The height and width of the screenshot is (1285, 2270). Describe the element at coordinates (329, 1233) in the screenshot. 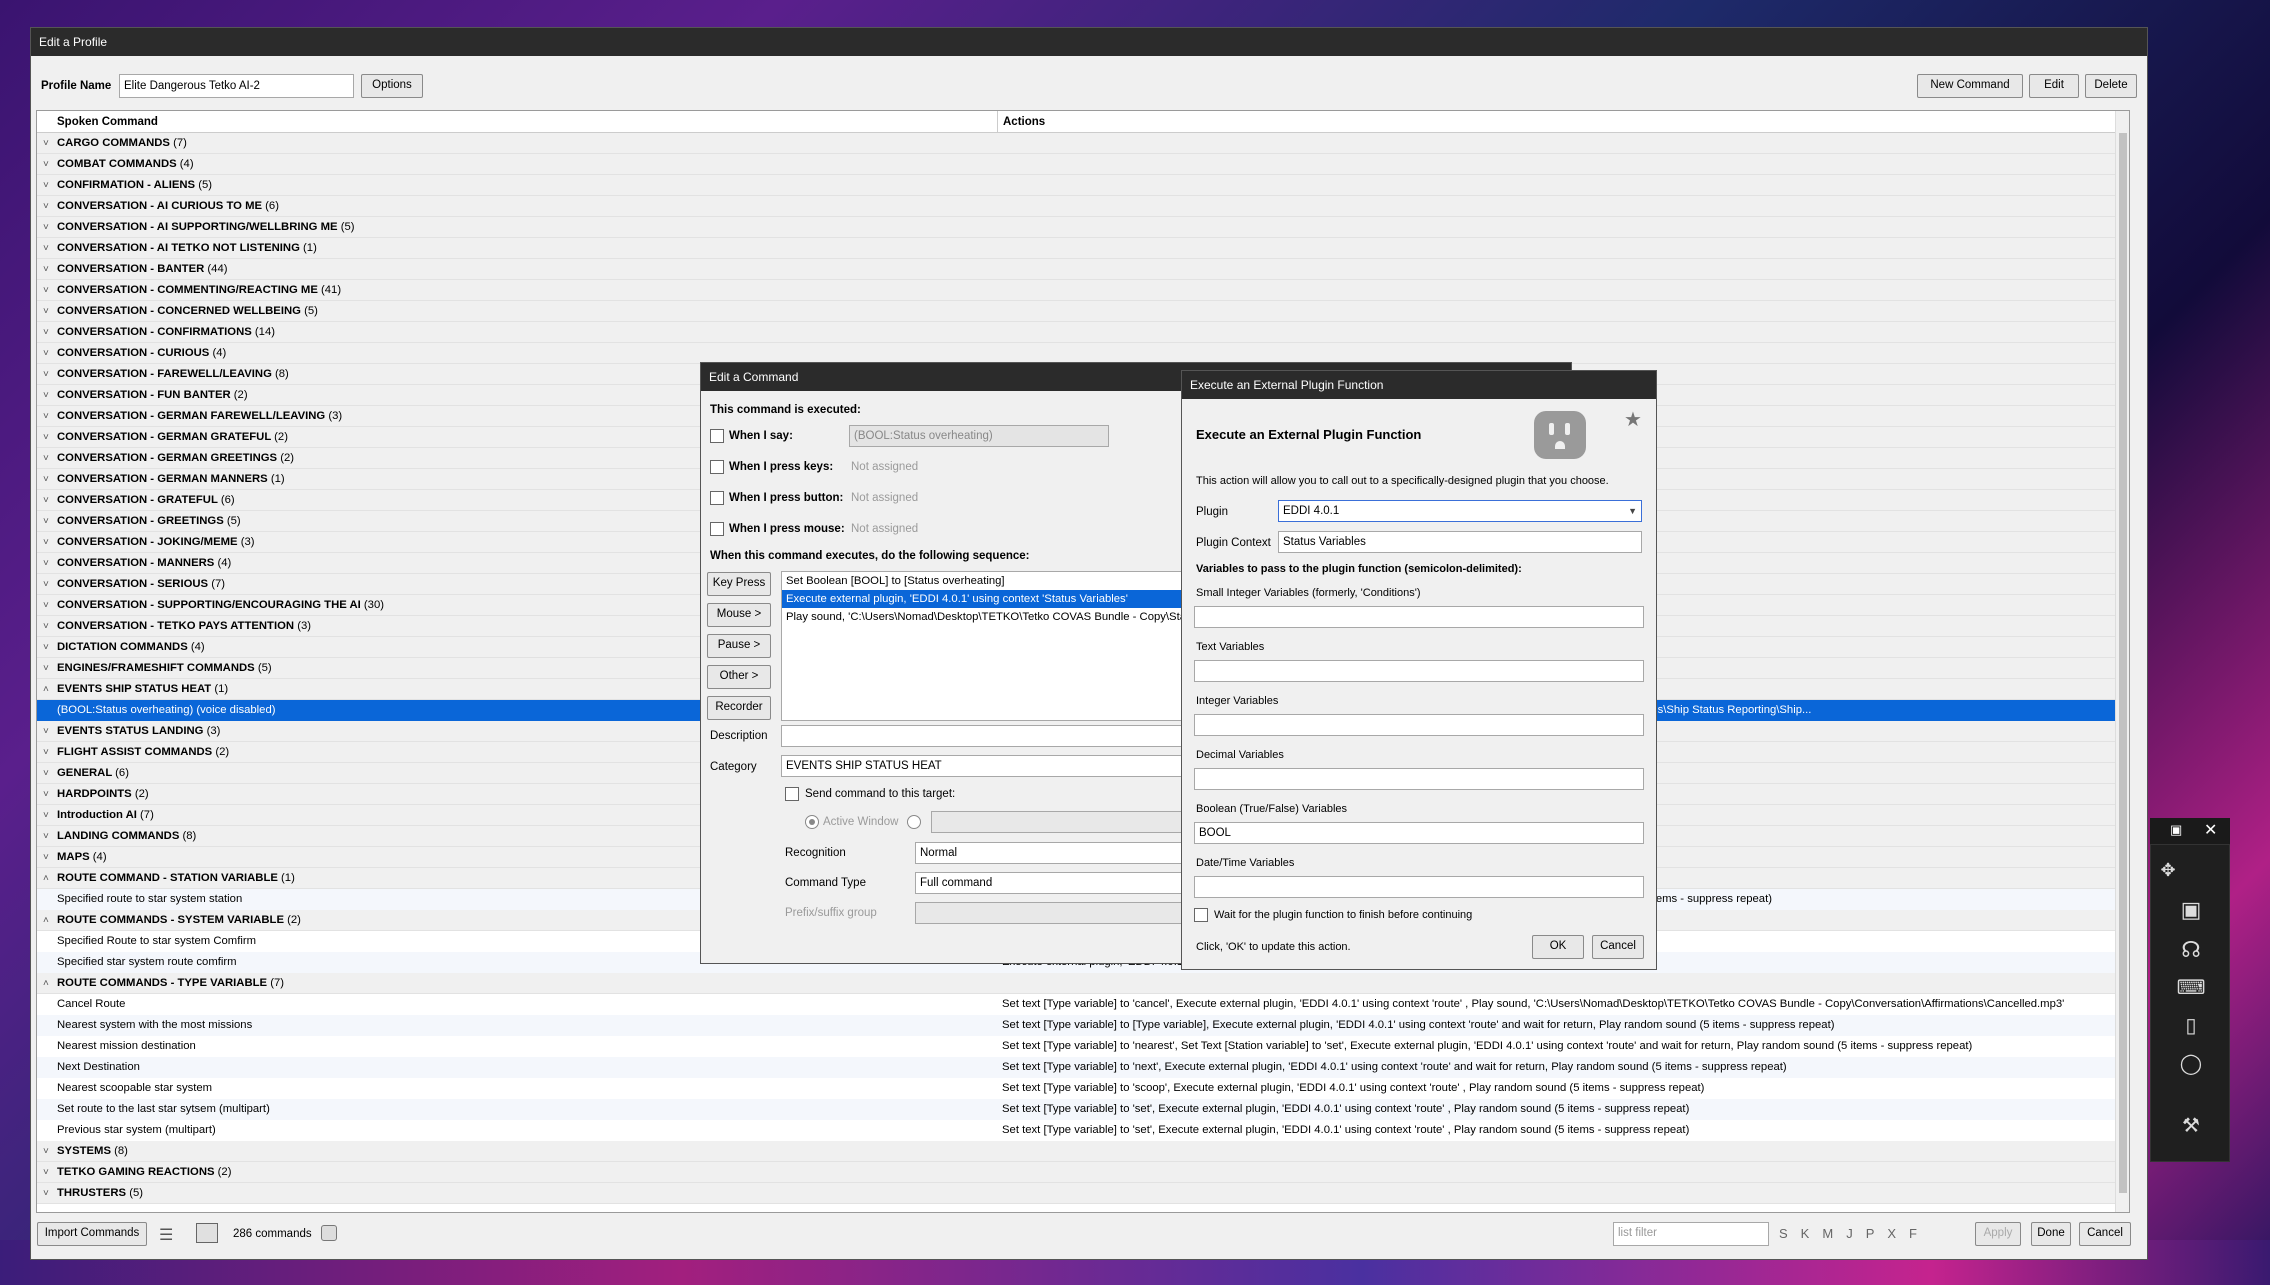

I see `stop-icon` at that location.